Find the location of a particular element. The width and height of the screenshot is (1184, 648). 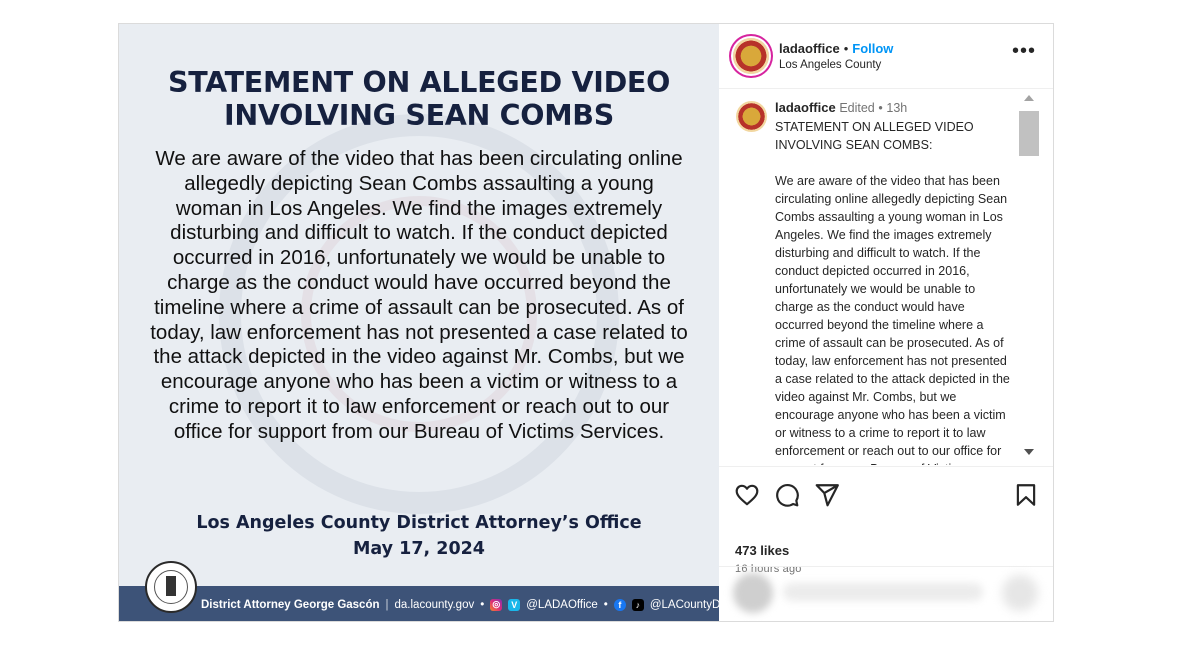

district-attorney-seal-icon is located at coordinates (171, 587).